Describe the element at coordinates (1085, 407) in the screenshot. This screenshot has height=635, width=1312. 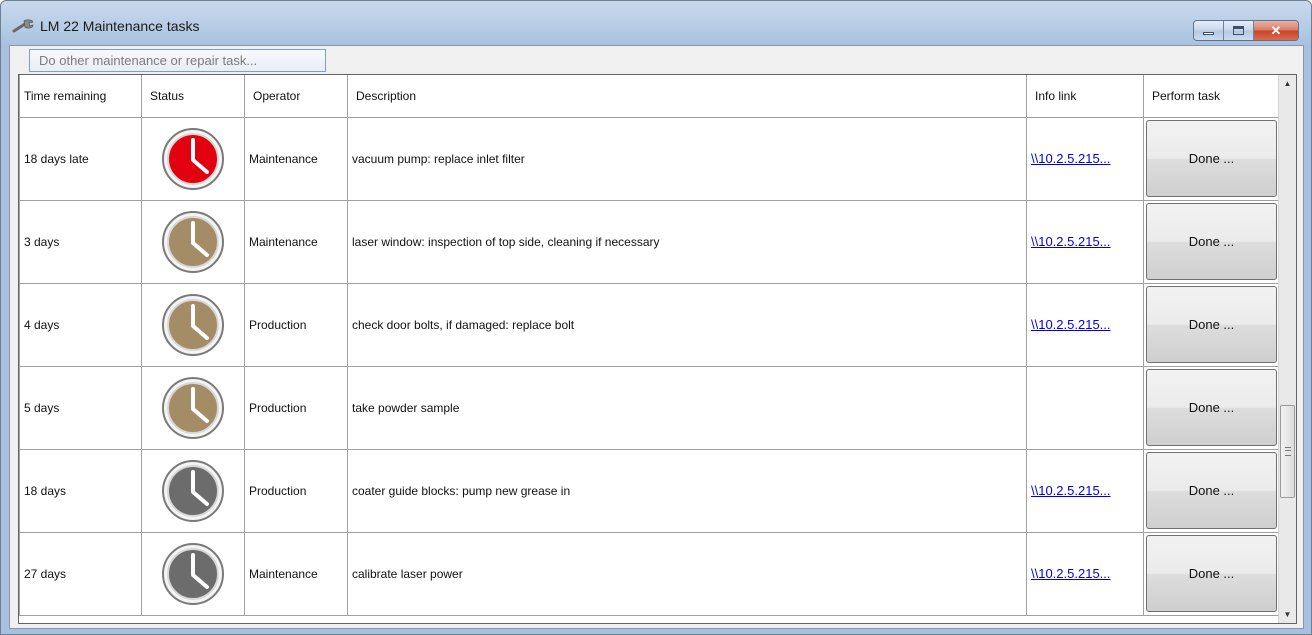
I see `info-link-cell` at that location.